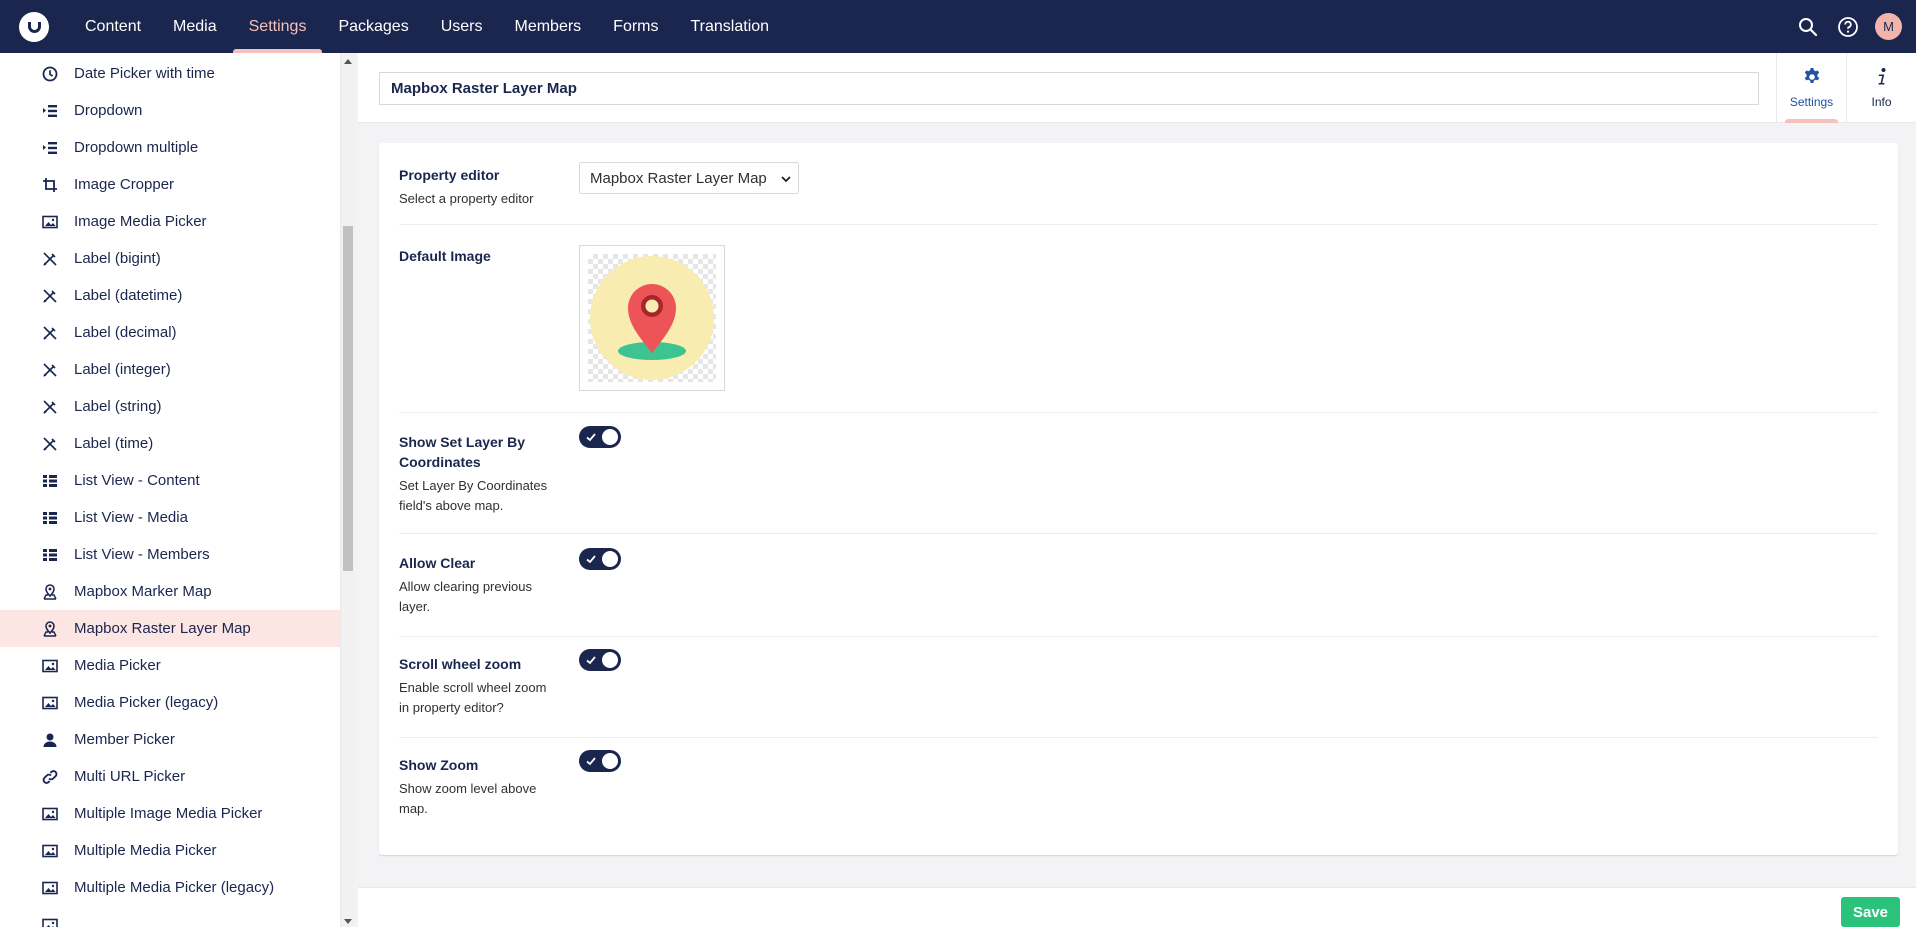 The width and height of the screenshot is (1916, 927). Describe the element at coordinates (460, 664) in the screenshot. I see `property-label: Scroll wheel zoom` at that location.